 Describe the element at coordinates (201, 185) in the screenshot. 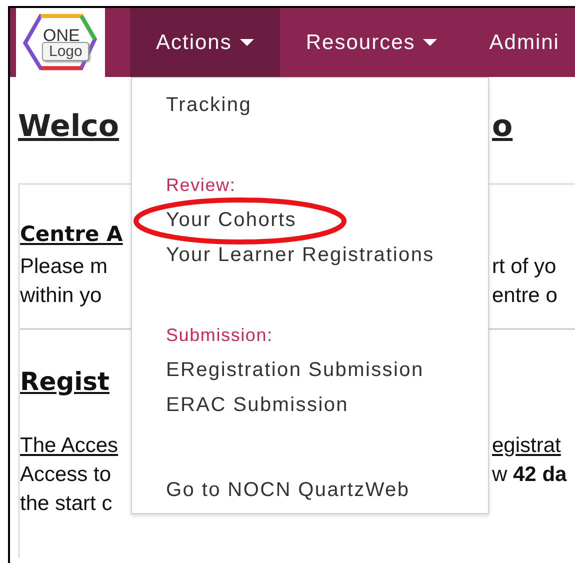

I see `menu-section-header: Review:` at that location.